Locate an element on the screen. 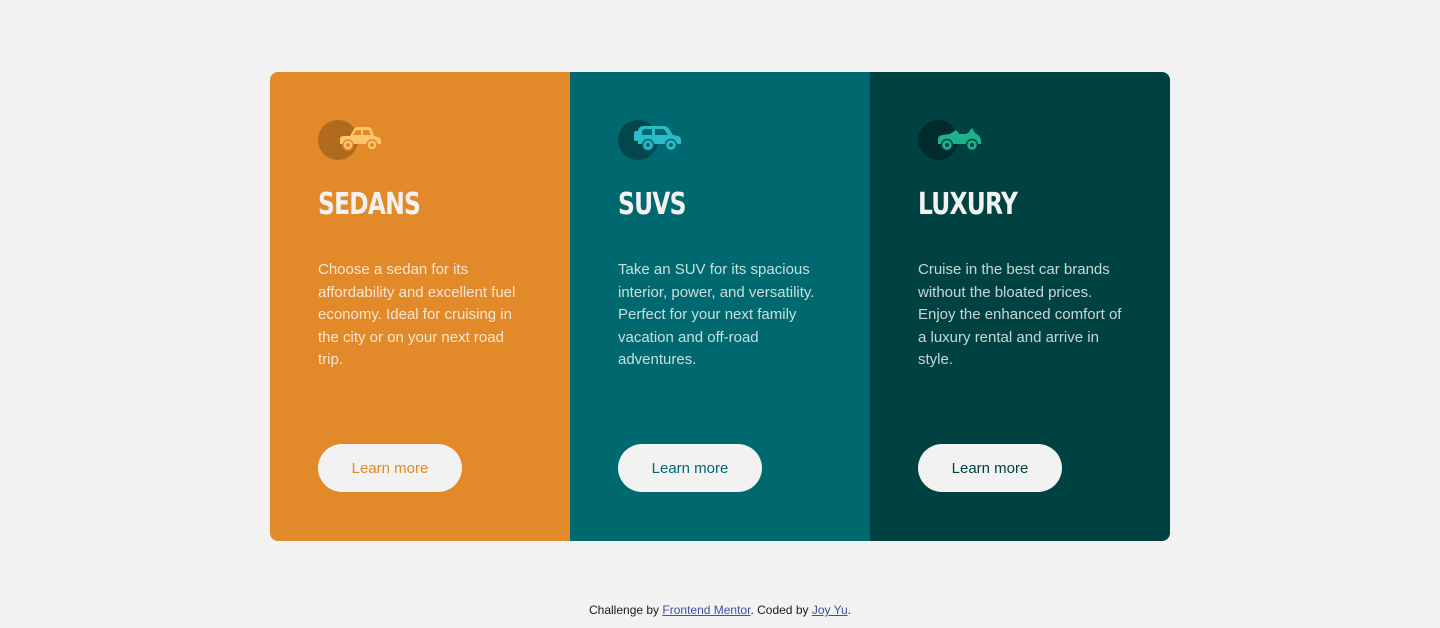 The height and width of the screenshot is (628, 1440). sedan-svg is located at coordinates (360, 139).